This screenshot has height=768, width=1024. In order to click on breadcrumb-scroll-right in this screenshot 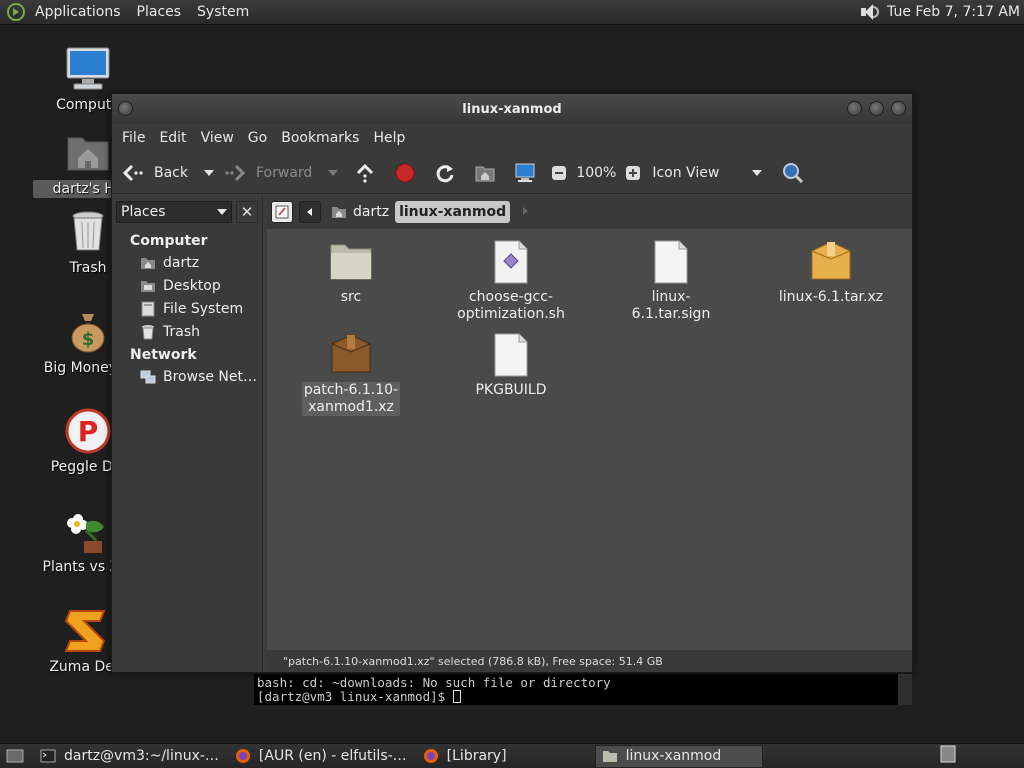, I will do `click(525, 212)`.